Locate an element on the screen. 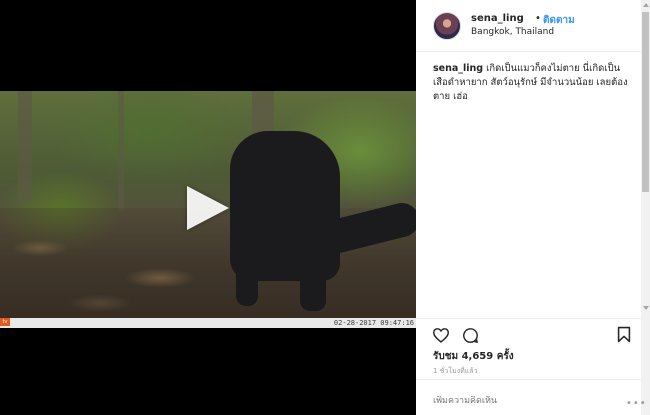  scrollbar is located at coordinates (645, 207).